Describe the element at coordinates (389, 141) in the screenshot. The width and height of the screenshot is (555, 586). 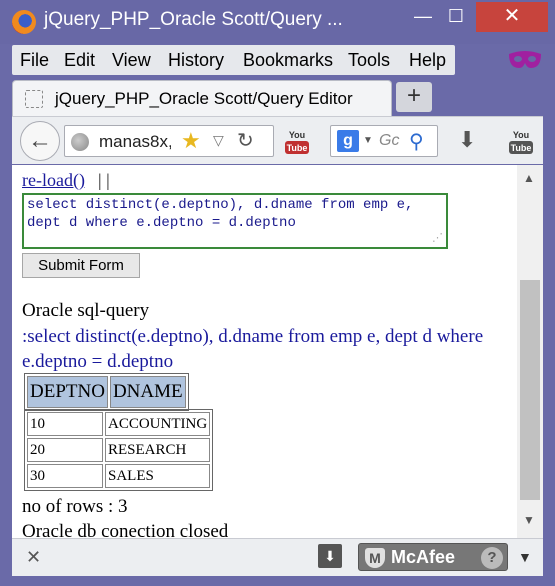
I see `search-input: Gc` at that location.